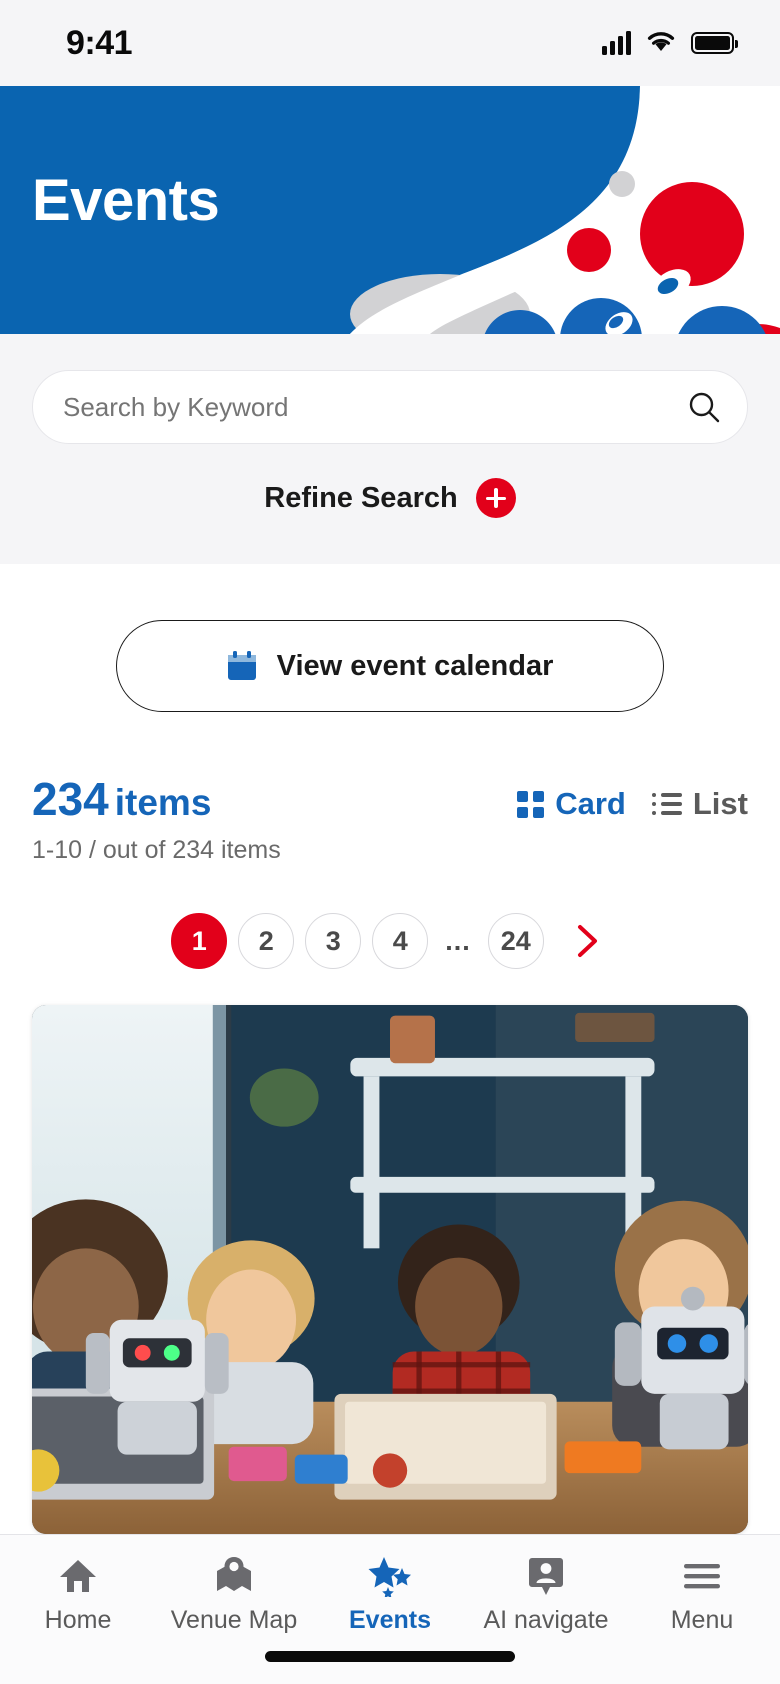  What do you see at coordinates (390, 799) in the screenshot?
I see `results-header: 234 items Card List` at bounding box center [390, 799].